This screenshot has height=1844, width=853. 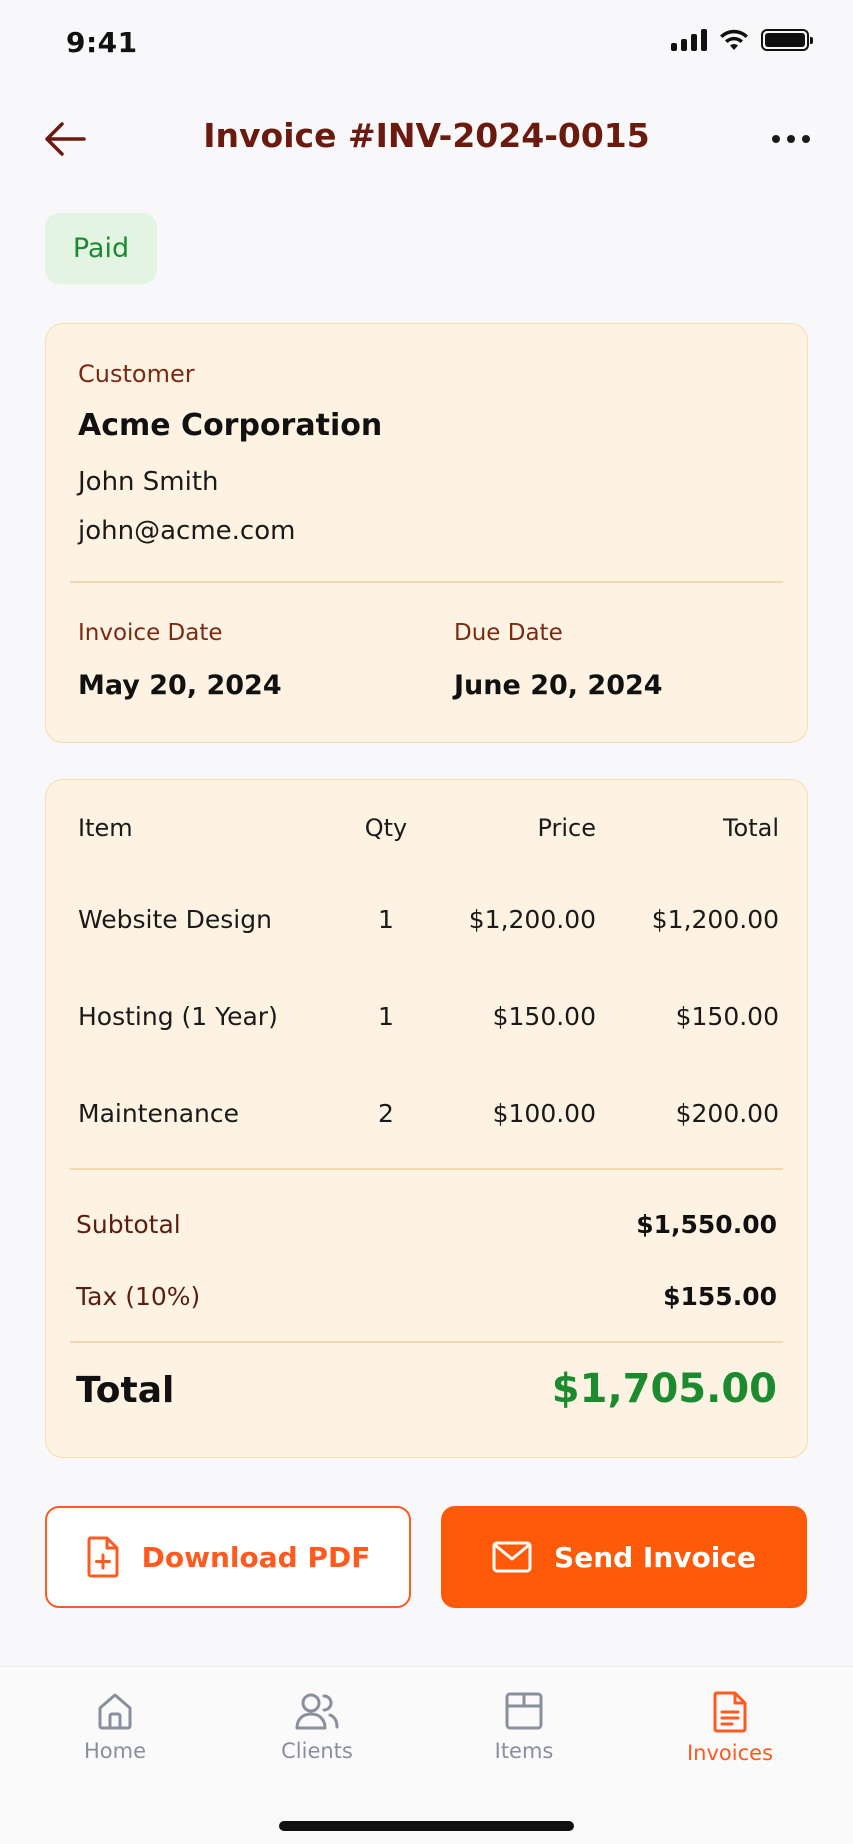 What do you see at coordinates (730, 1712) in the screenshot?
I see `document-icon` at bounding box center [730, 1712].